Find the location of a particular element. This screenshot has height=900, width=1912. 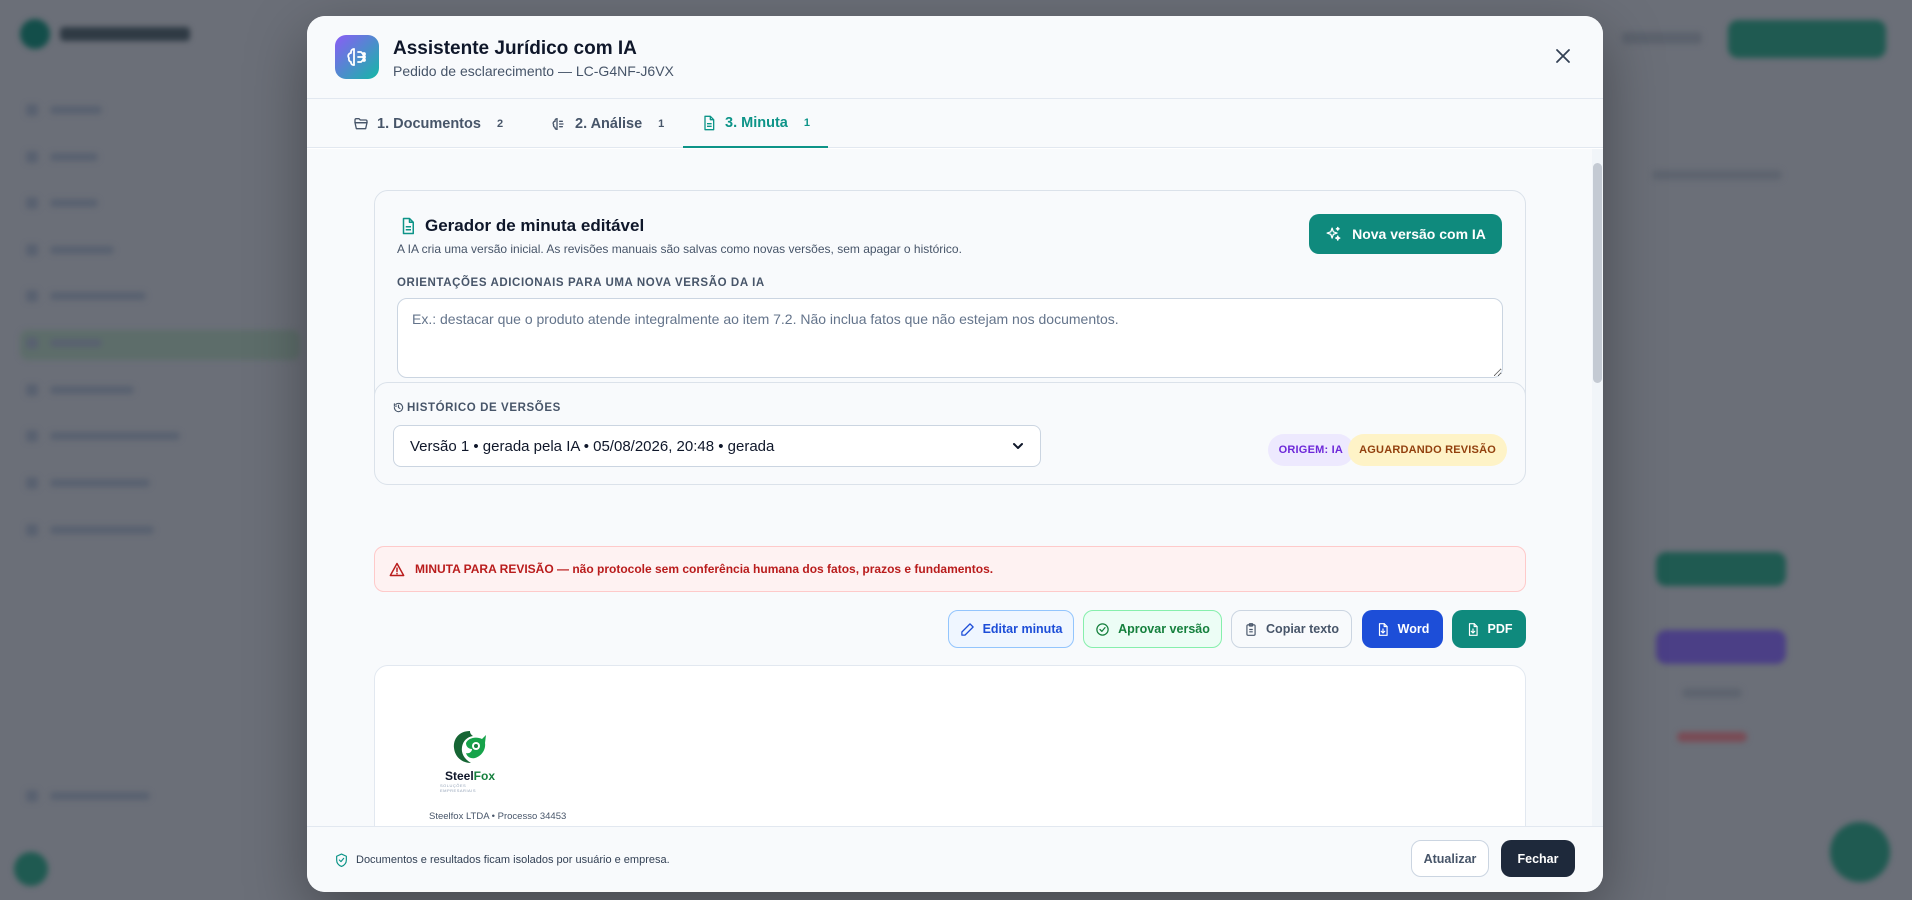

new-ai-version-button: Nova versão com IA is located at coordinates (1405, 234).